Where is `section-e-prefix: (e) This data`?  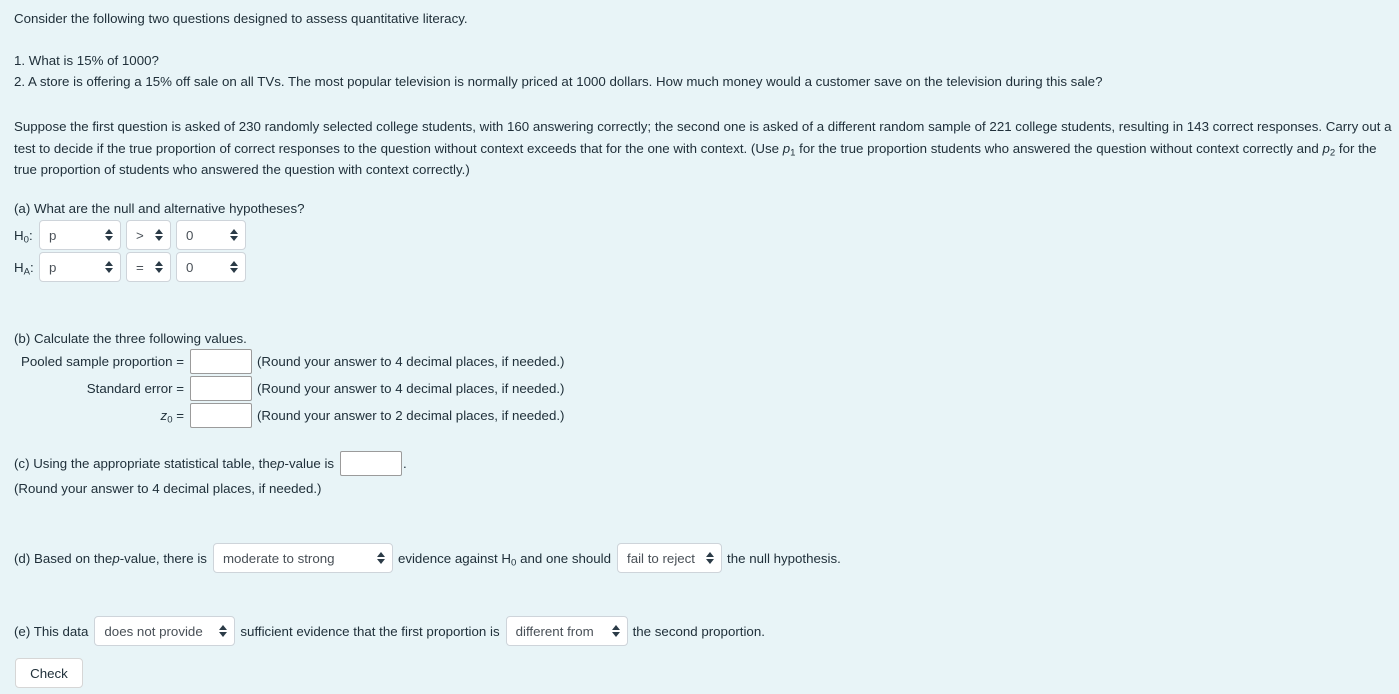
section-e-prefix: (e) This data is located at coordinates (51, 631).